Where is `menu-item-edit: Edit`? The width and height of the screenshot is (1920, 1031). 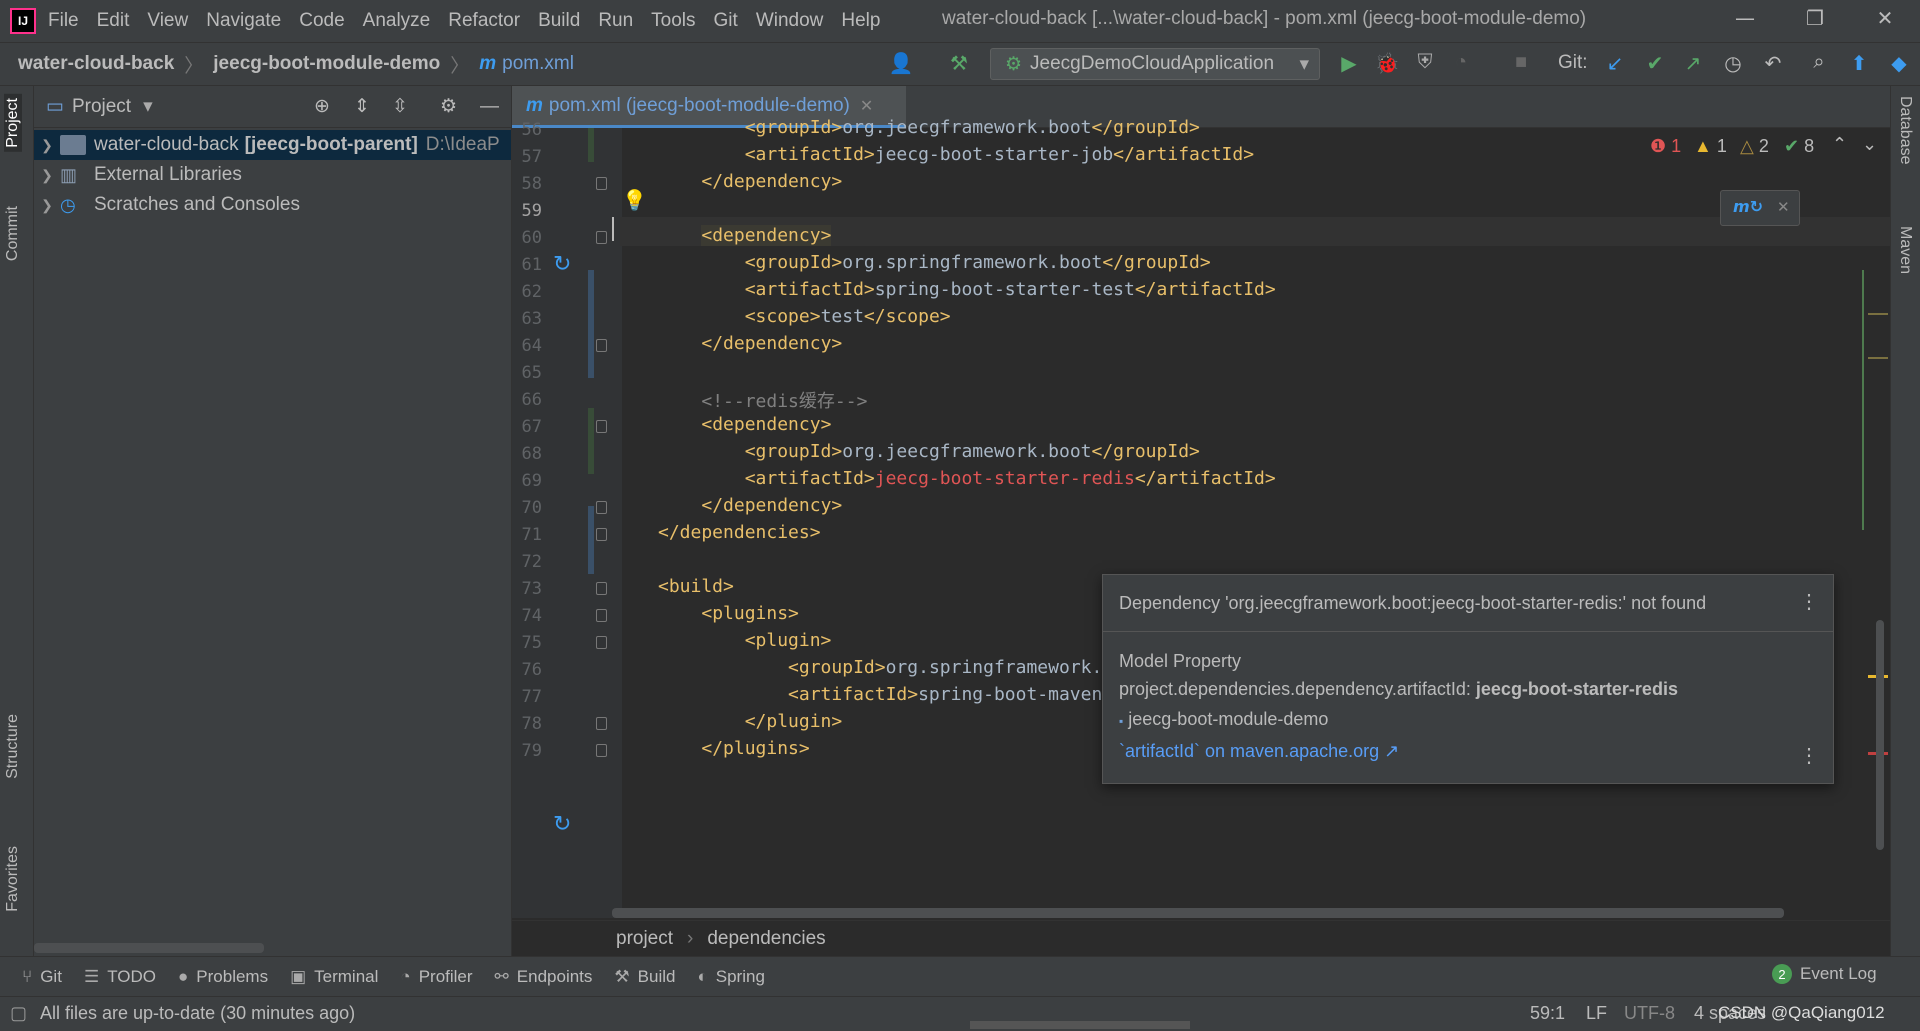
menu-item-edit: Edit is located at coordinates (113, 21).